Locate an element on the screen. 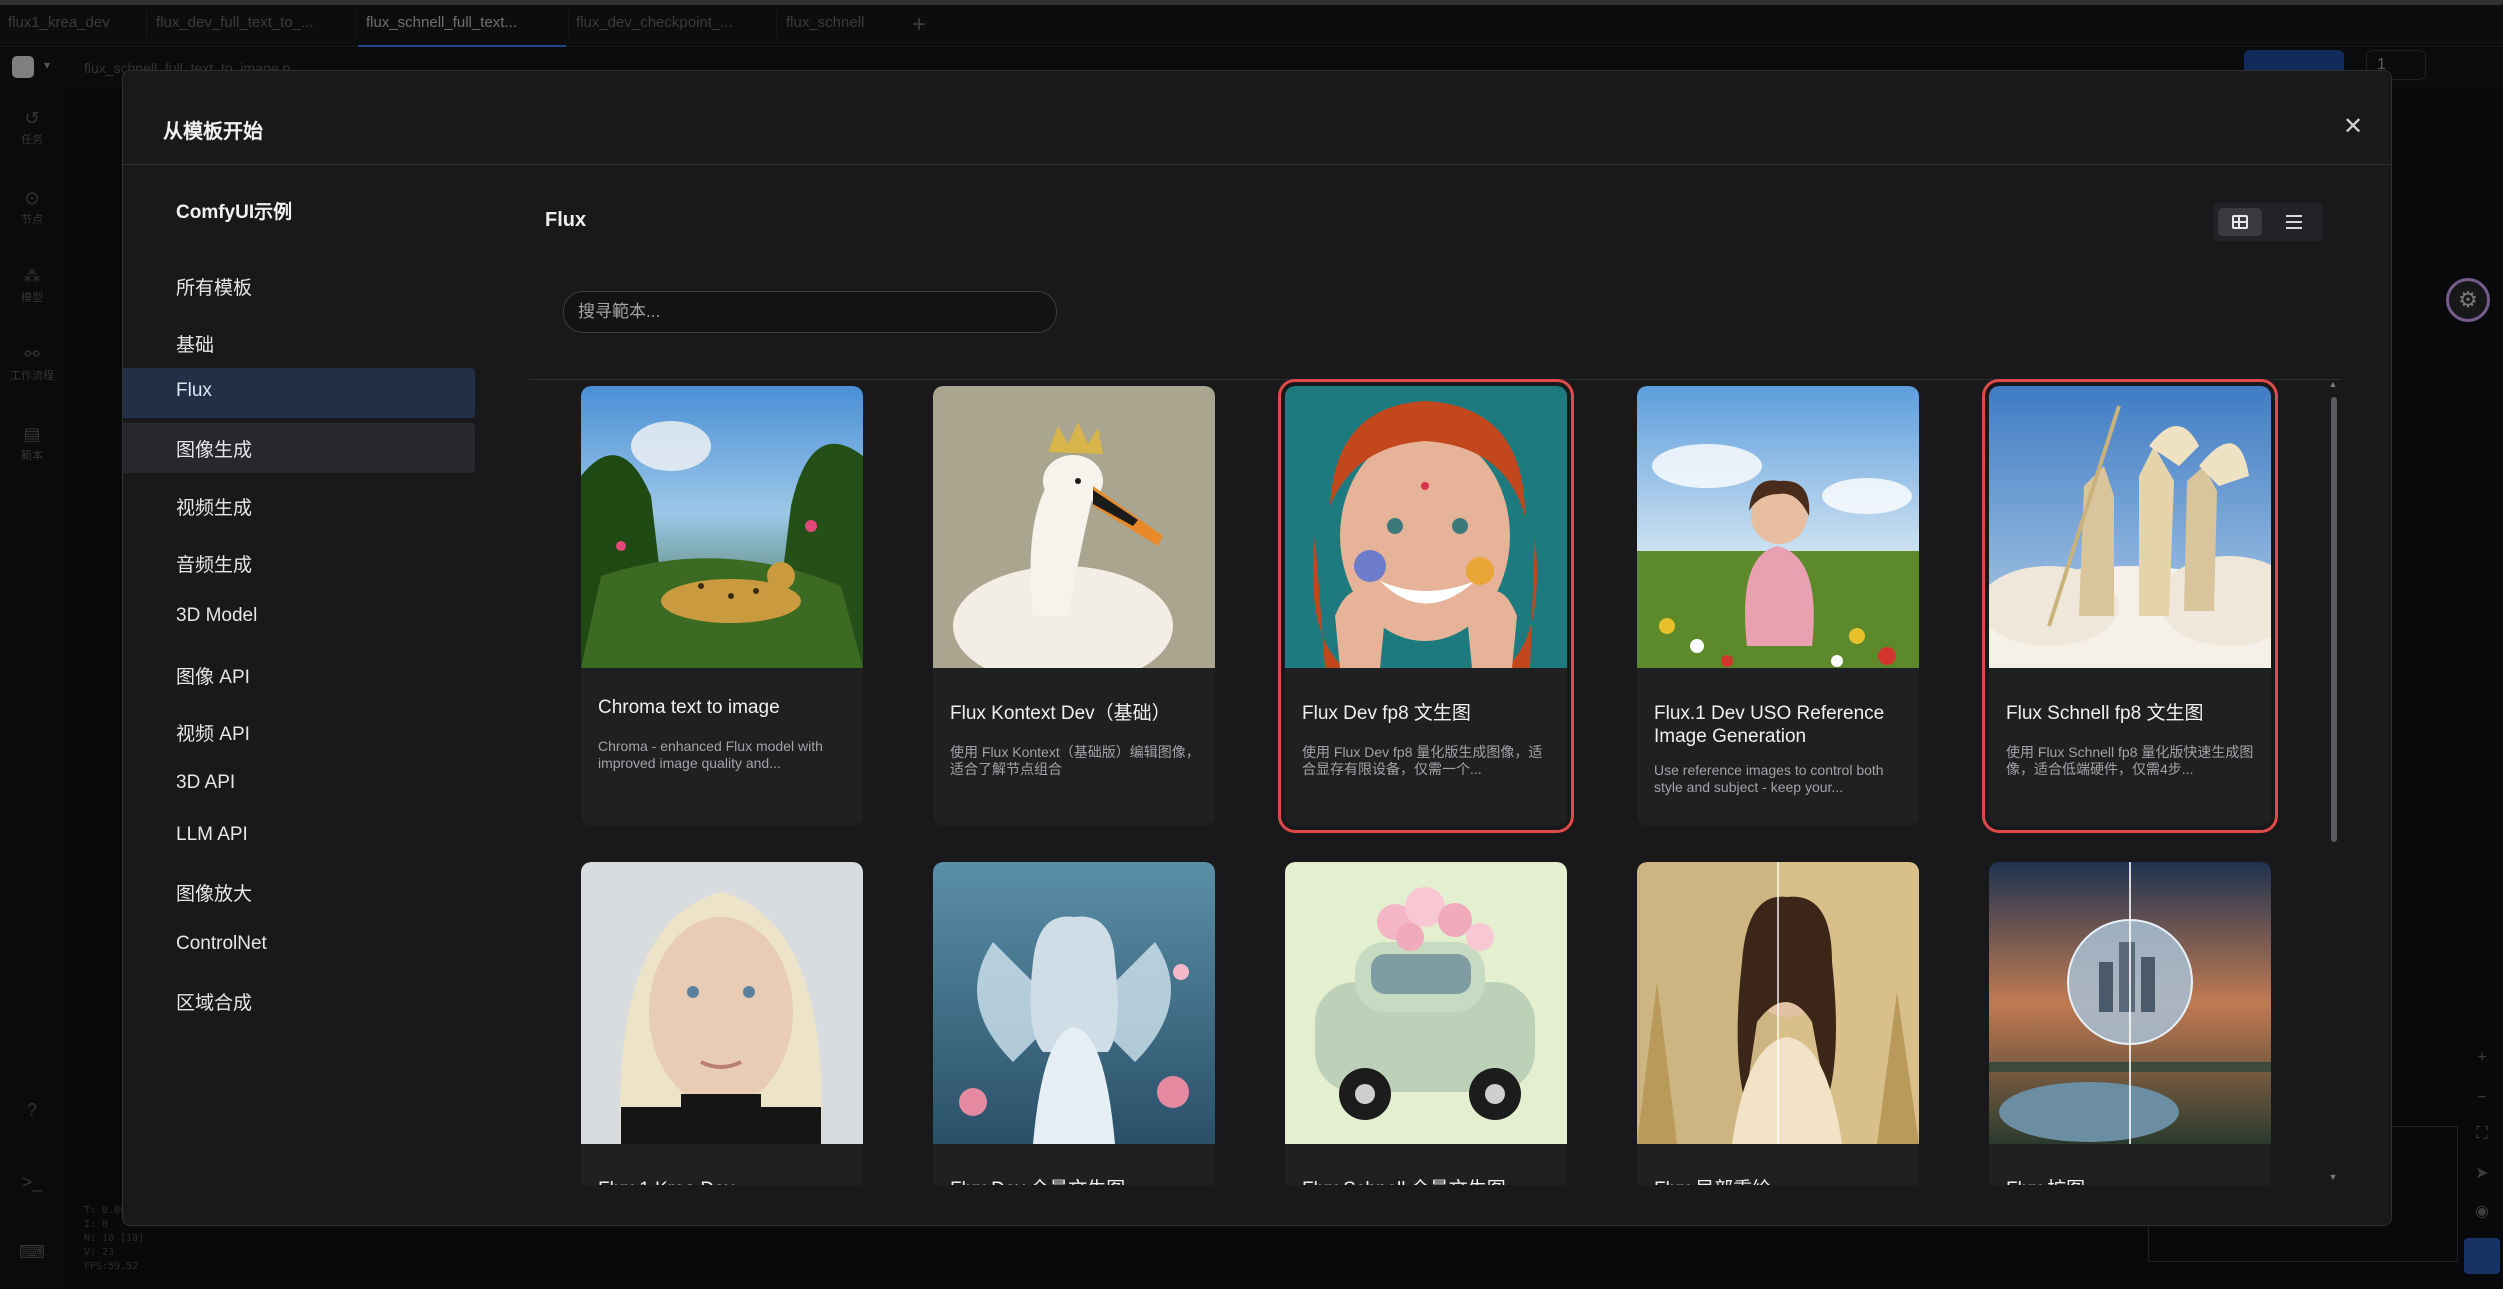 The width and height of the screenshot is (2503, 1289). modal-title: 从模板开始 is located at coordinates (213, 132).